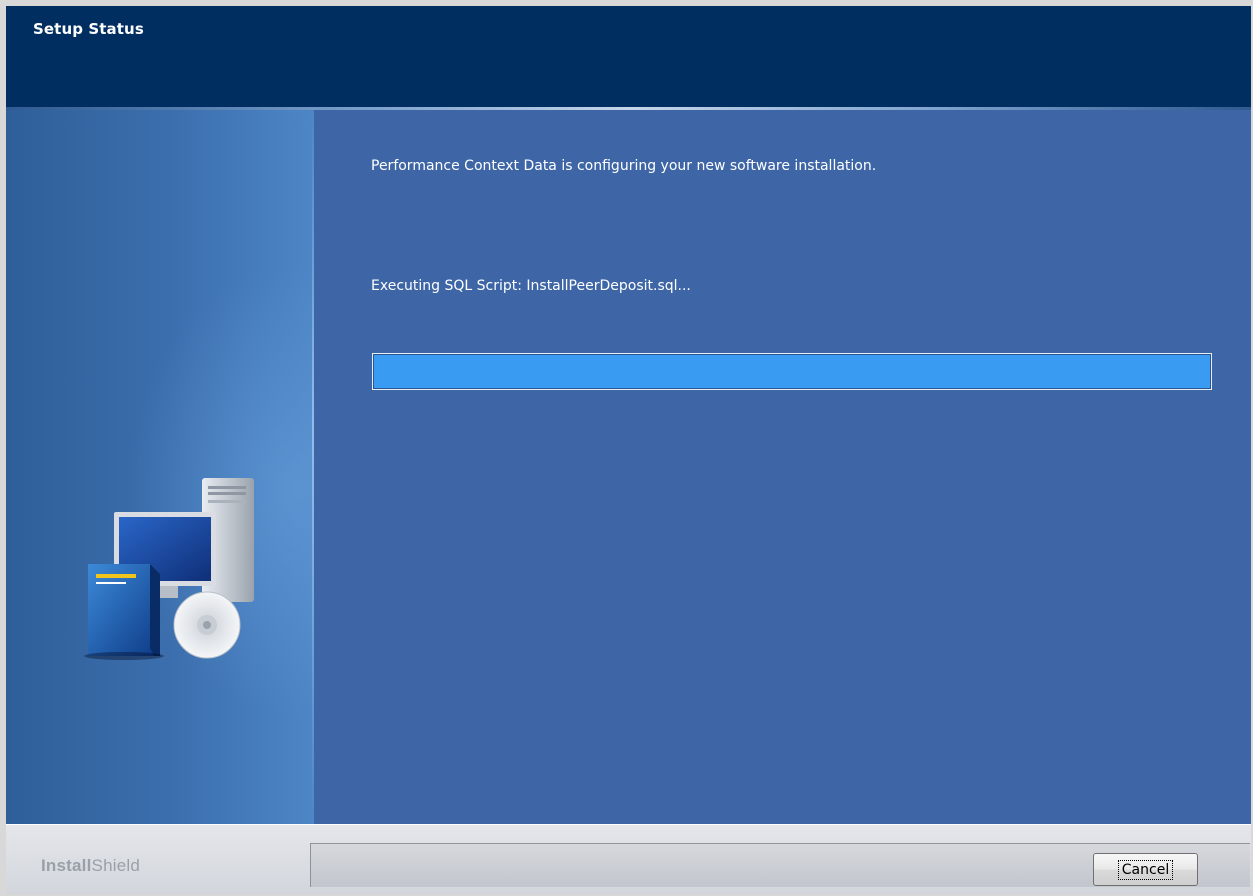 Image resolution: width=1253 pixels, height=896 pixels. I want to click on header-banner: Setup Status, so click(628, 56).